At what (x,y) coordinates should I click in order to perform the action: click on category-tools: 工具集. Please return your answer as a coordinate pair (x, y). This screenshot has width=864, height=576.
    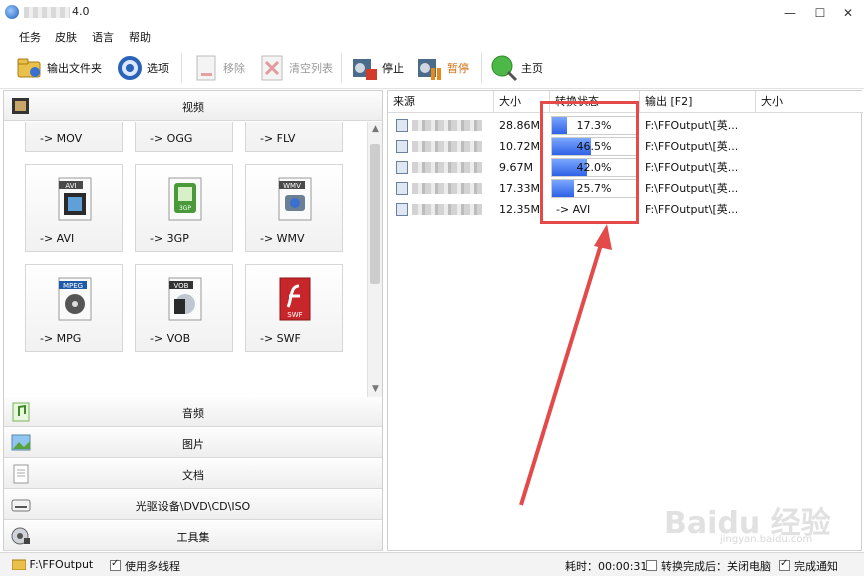
    Looking at the image, I should click on (193, 536).